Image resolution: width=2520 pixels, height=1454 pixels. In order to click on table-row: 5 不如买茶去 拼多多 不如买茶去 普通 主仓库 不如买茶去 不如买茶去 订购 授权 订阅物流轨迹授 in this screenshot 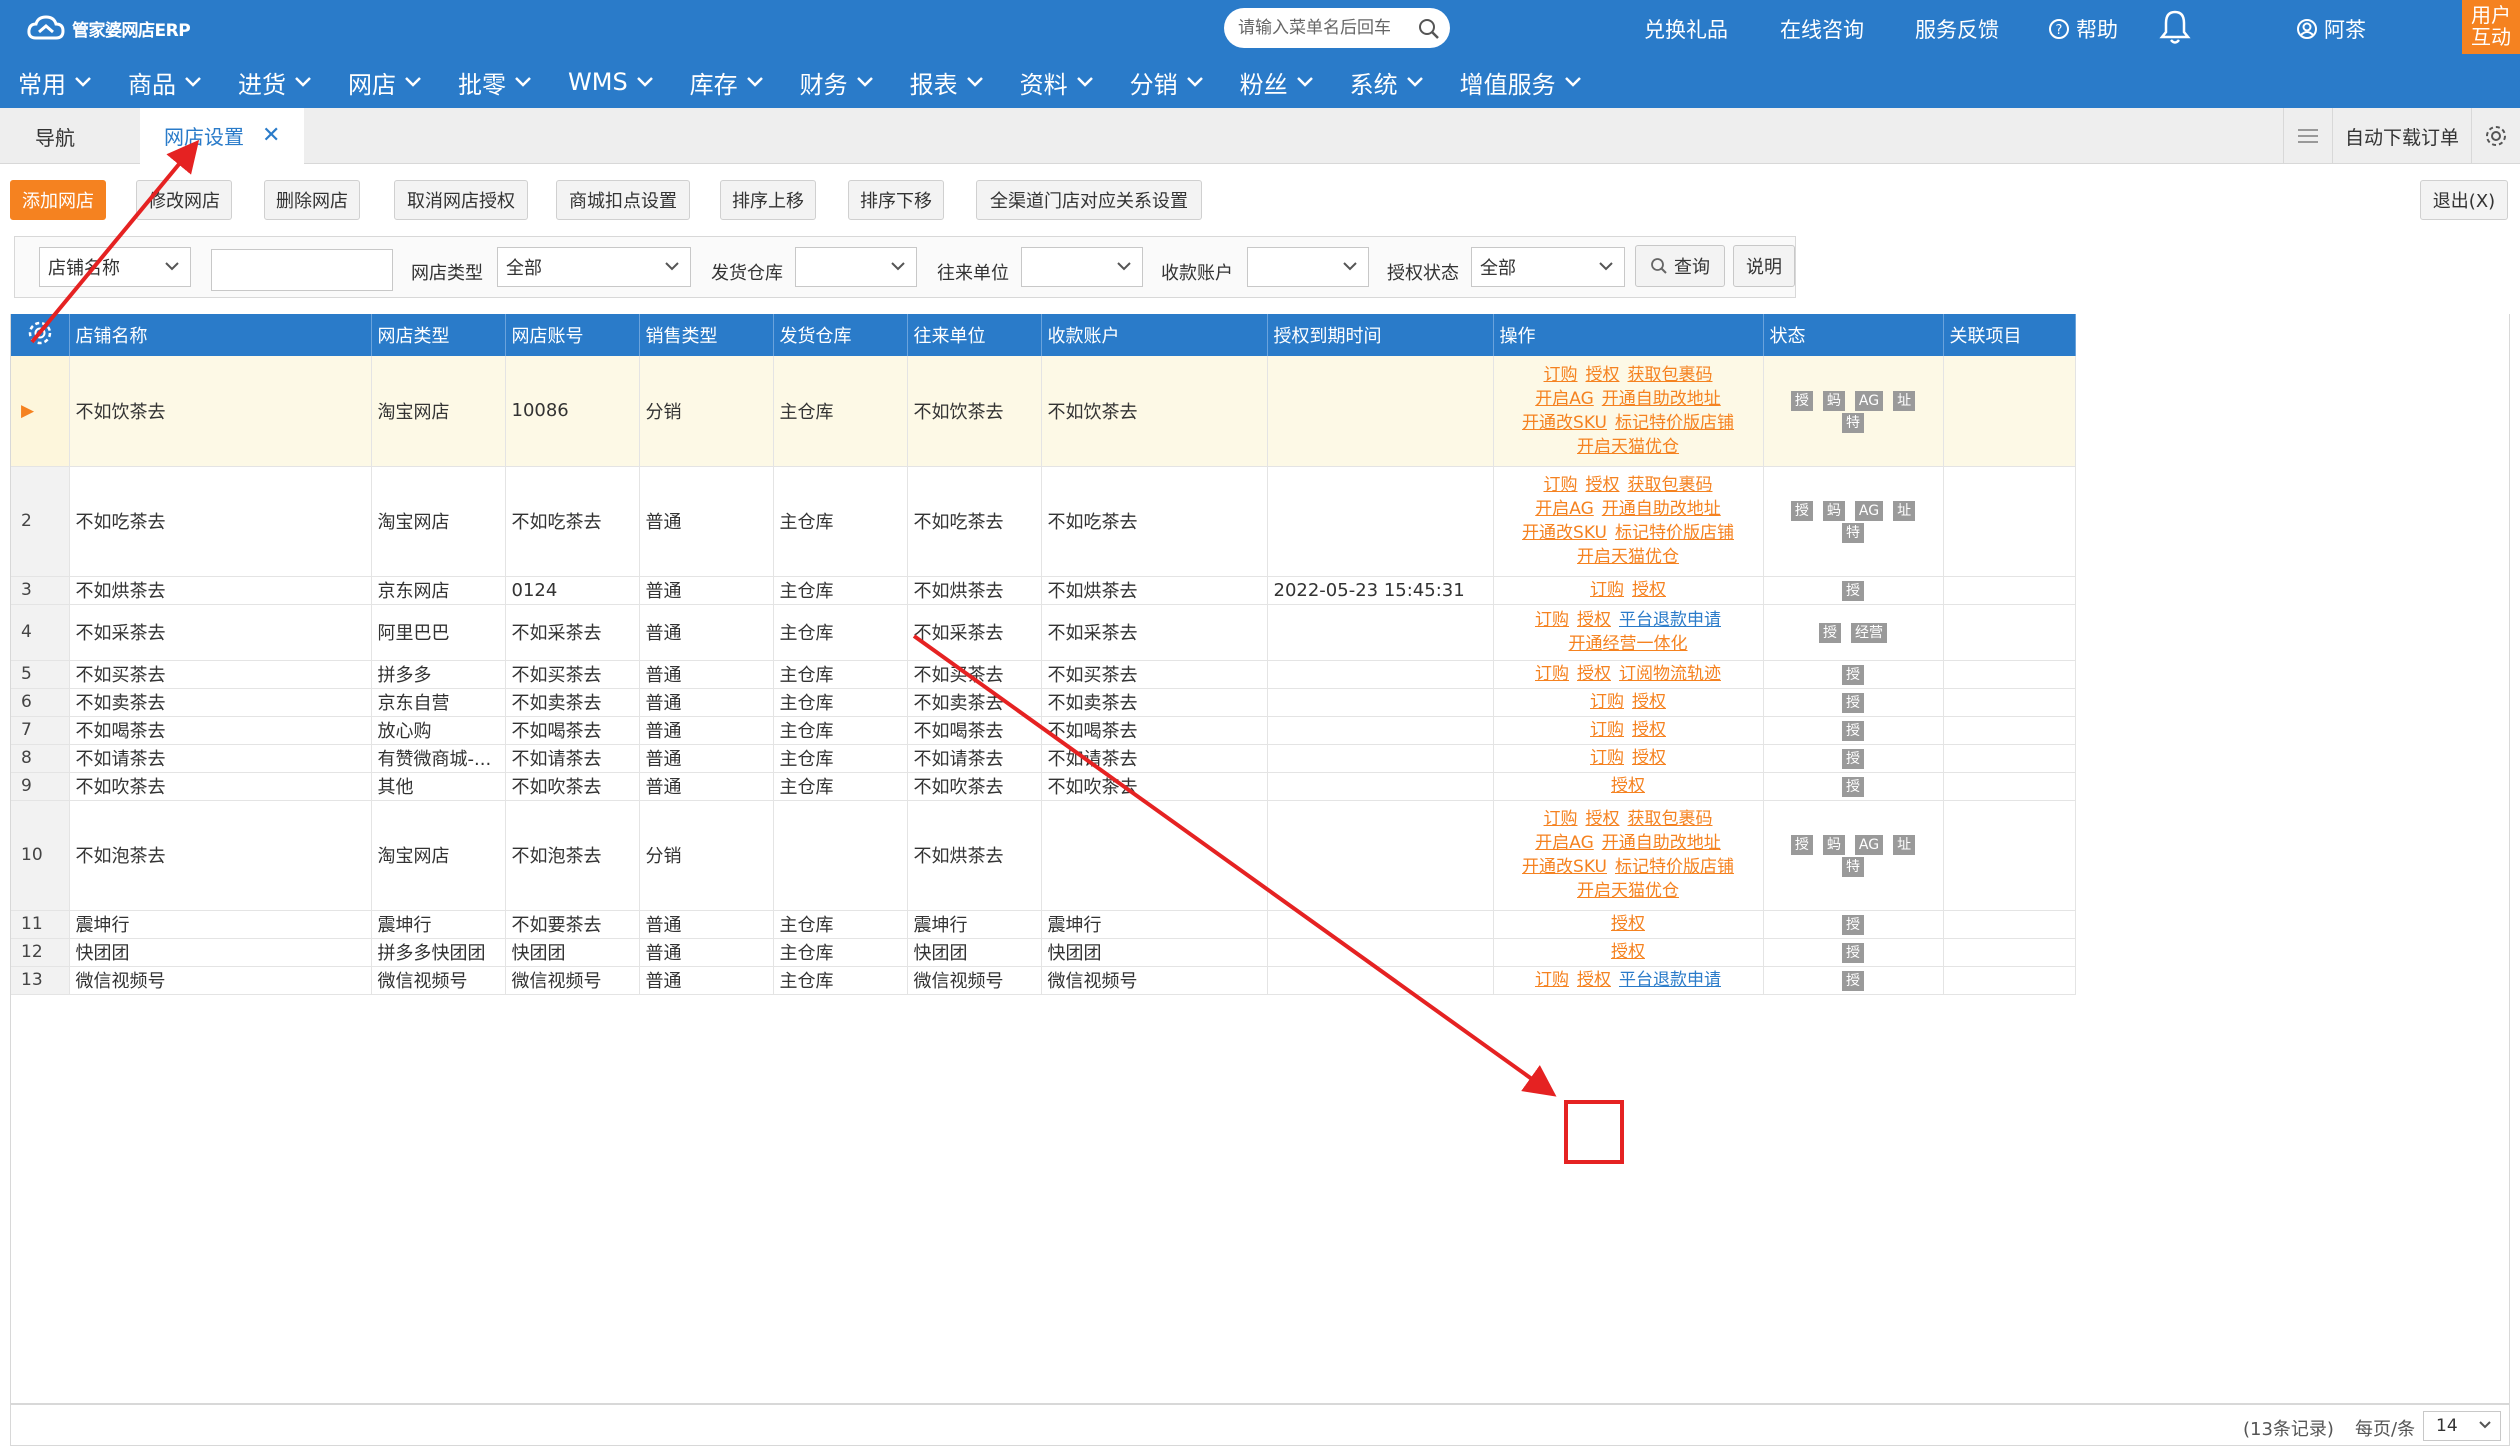, I will do `click(1046, 674)`.